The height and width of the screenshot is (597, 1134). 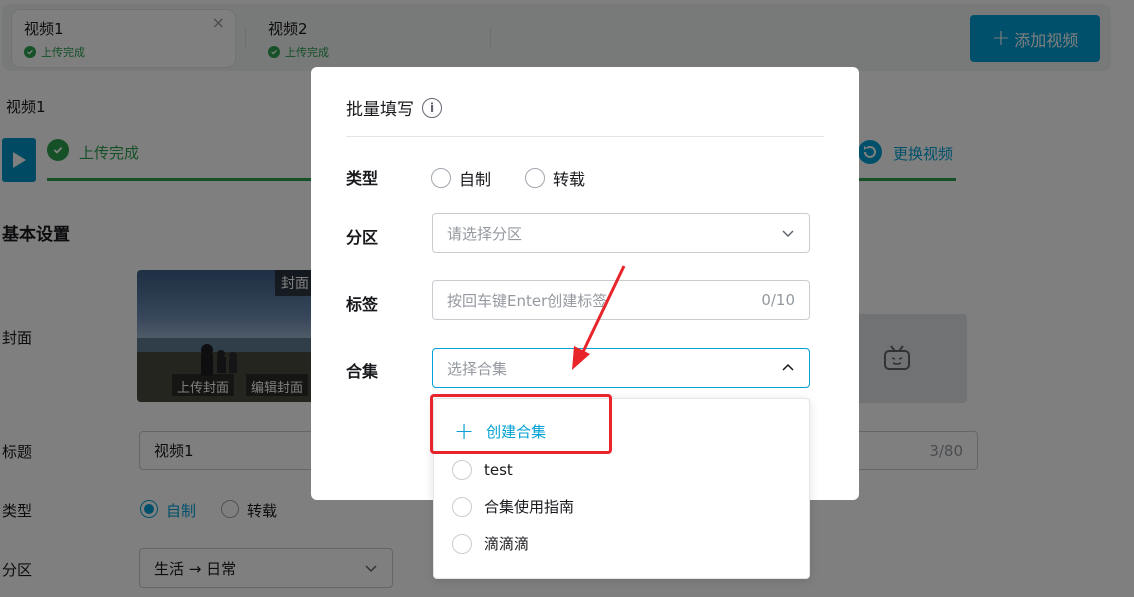 I want to click on radio-label: 转载, so click(x=569, y=179).